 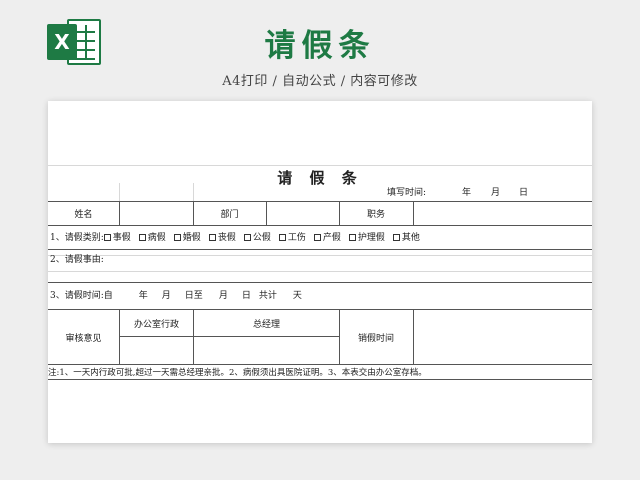 I want to click on cancel-time-label: 销假时间, so click(x=375, y=338).